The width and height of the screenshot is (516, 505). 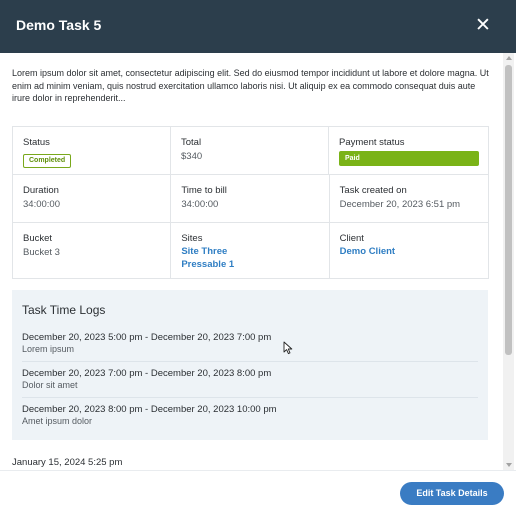 I want to click on scroll-down-icon, so click(x=509, y=465).